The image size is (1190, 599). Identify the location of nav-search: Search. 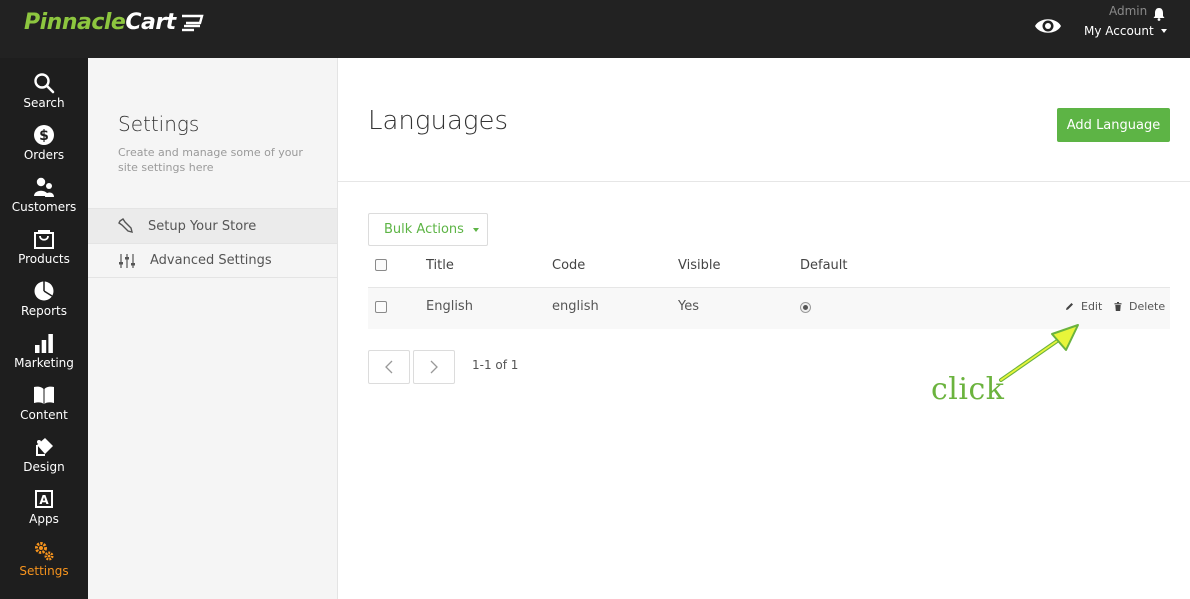
(44, 84).